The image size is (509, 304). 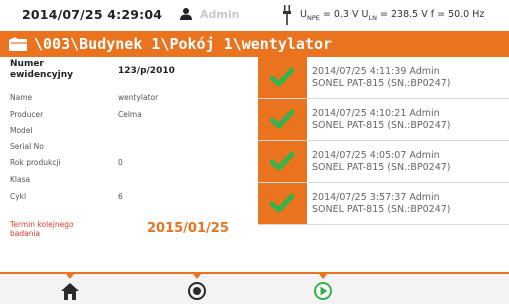 I want to click on status-measurements: UNPE = 0.3 V ULN = 238.5 V f = 50.0 Hz, so click(x=392, y=15).